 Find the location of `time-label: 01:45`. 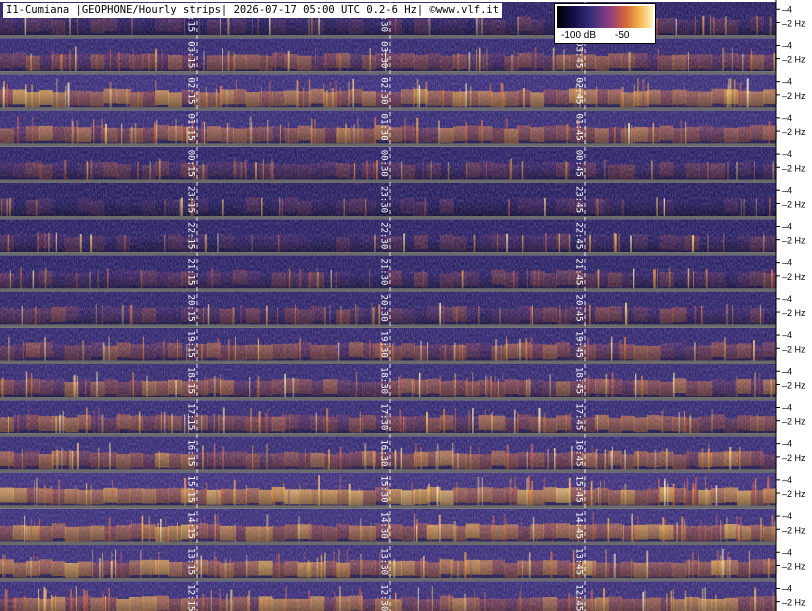

time-label: 01:45 is located at coordinates (579, 127).